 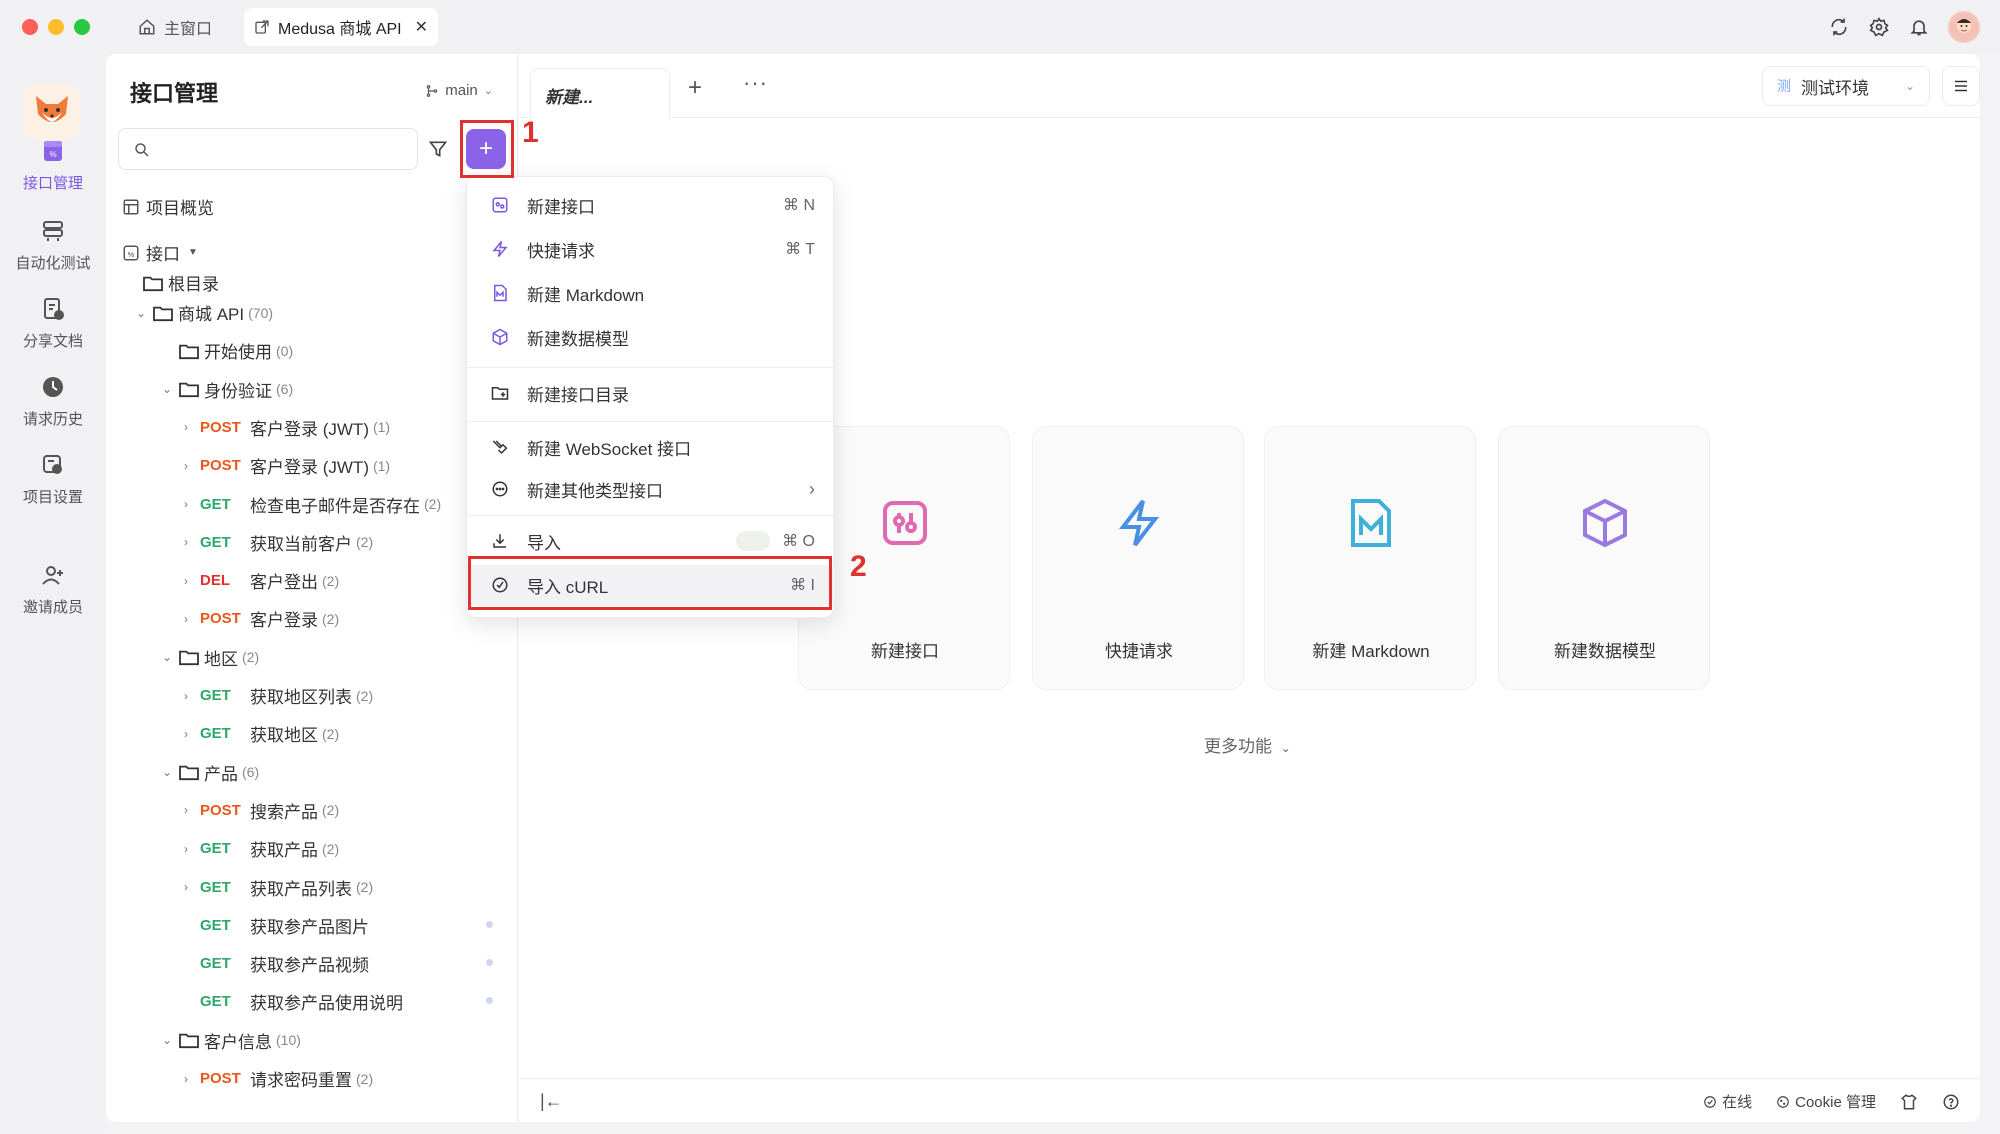 I want to click on more-features-button: 更多功能 ⌄, so click(x=1247, y=744).